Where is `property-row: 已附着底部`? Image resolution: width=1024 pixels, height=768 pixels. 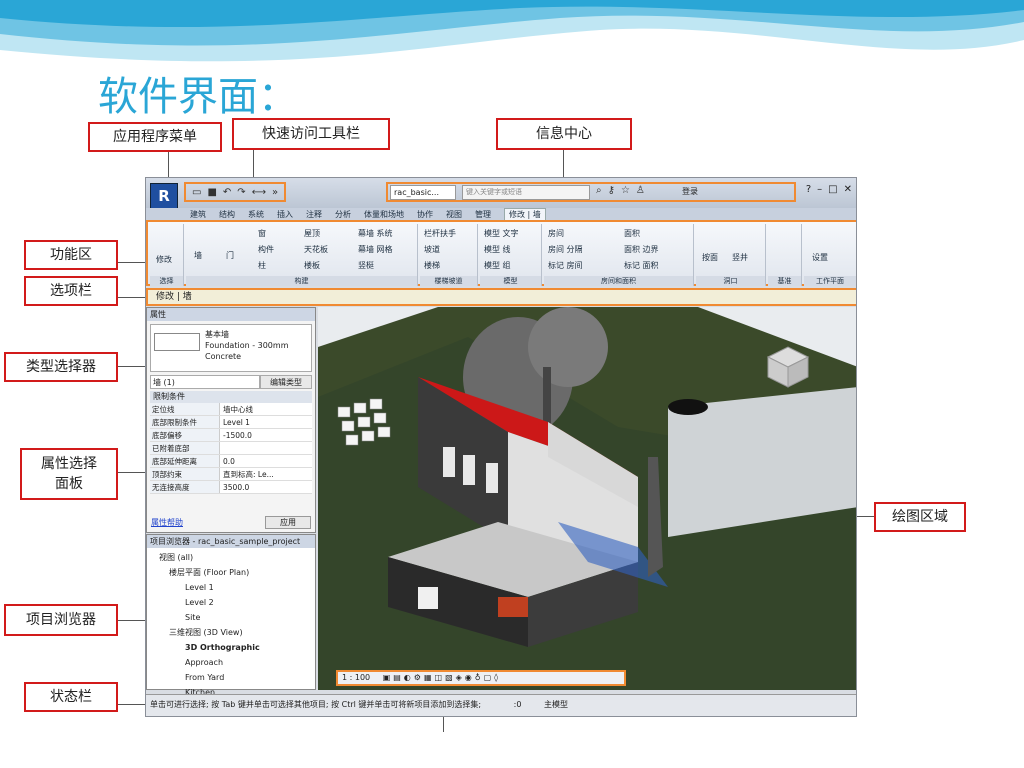 property-row: 已附着底部 is located at coordinates (231, 448).